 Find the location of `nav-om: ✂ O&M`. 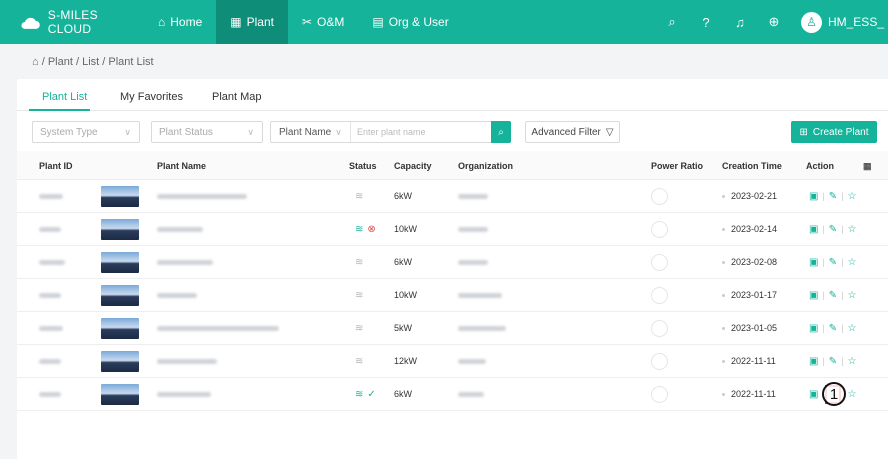

nav-om: ✂ O&M is located at coordinates (323, 22).